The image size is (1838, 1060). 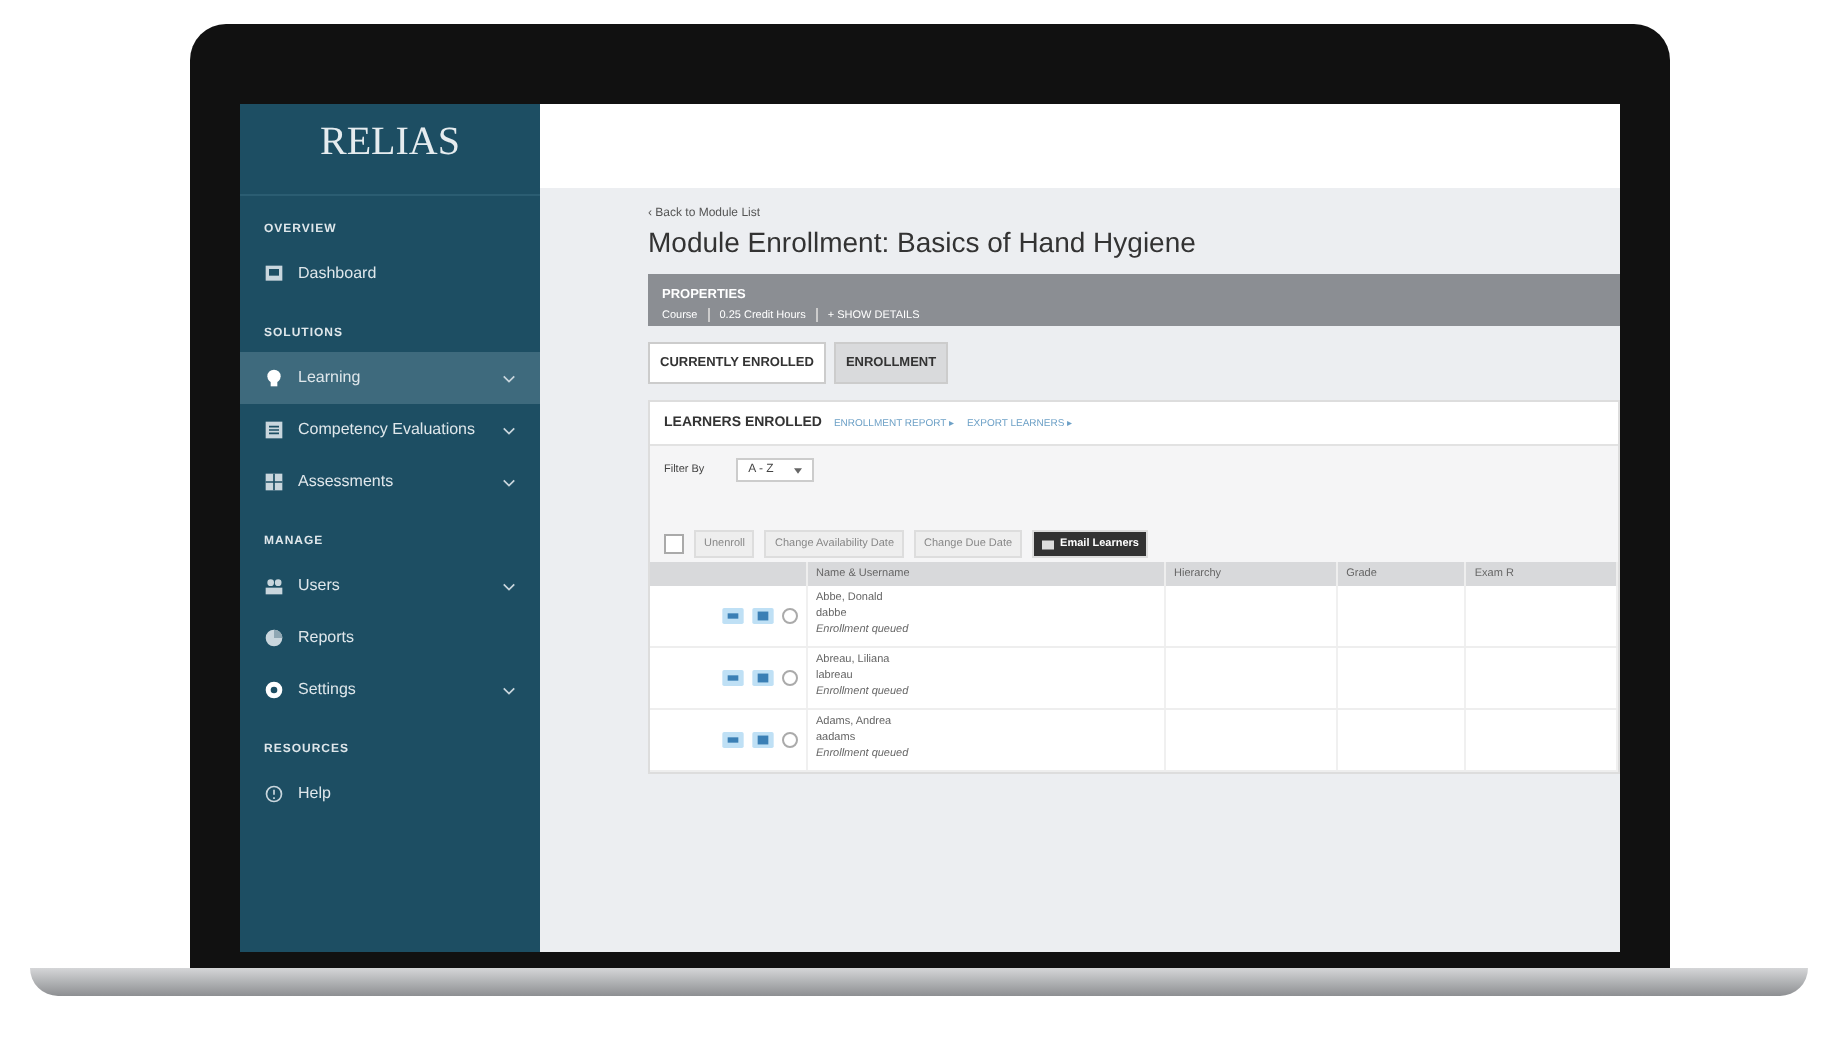 I want to click on sidebar-item: Help, so click(x=390, y=794).